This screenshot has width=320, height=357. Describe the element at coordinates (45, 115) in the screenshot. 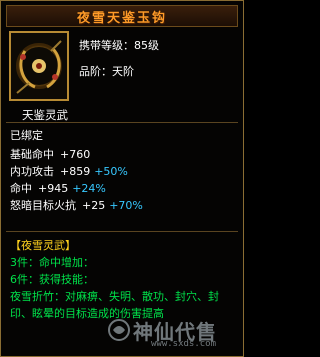

I see `item-subname: 天鉴灵武` at that location.